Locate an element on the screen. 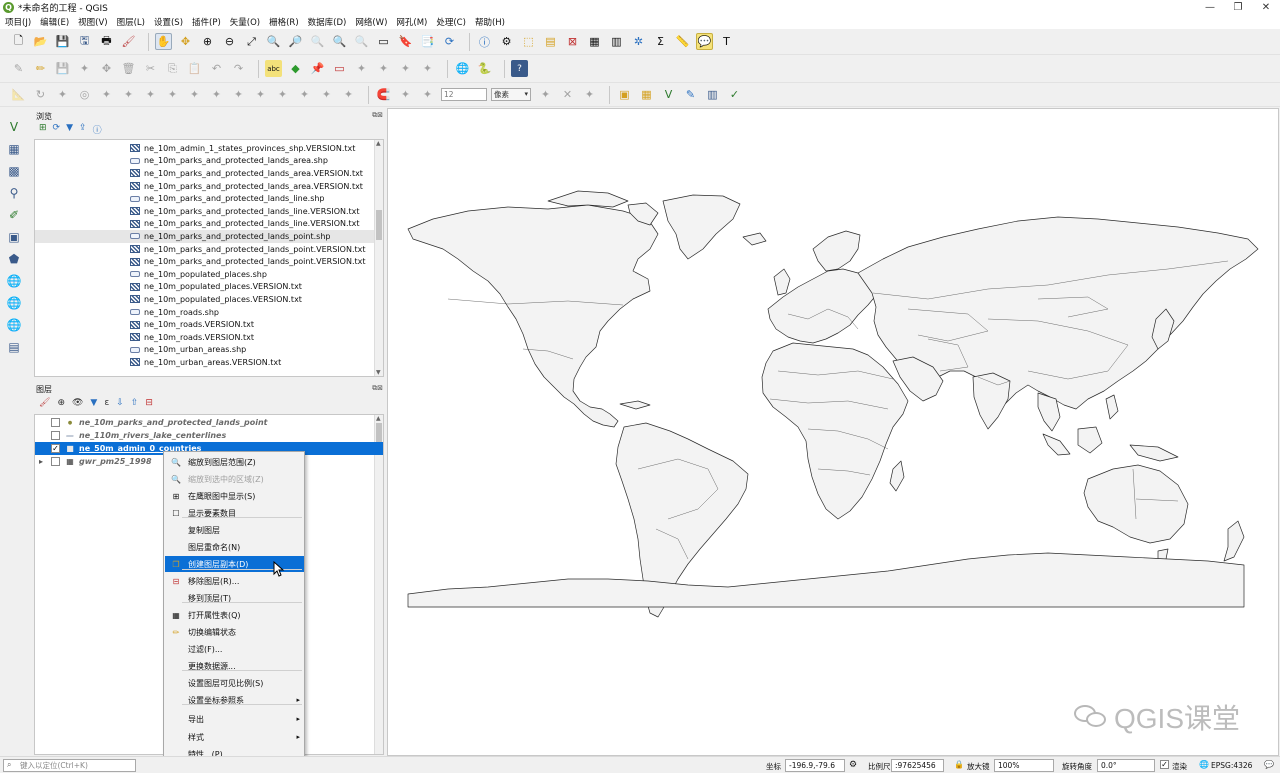  menu-item: 项目(J) is located at coordinates (18, 22).